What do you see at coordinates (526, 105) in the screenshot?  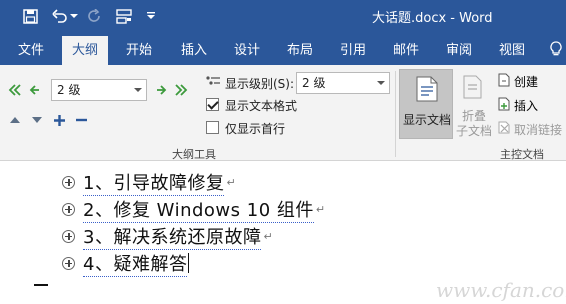 I see `insert-label: 插入` at bounding box center [526, 105].